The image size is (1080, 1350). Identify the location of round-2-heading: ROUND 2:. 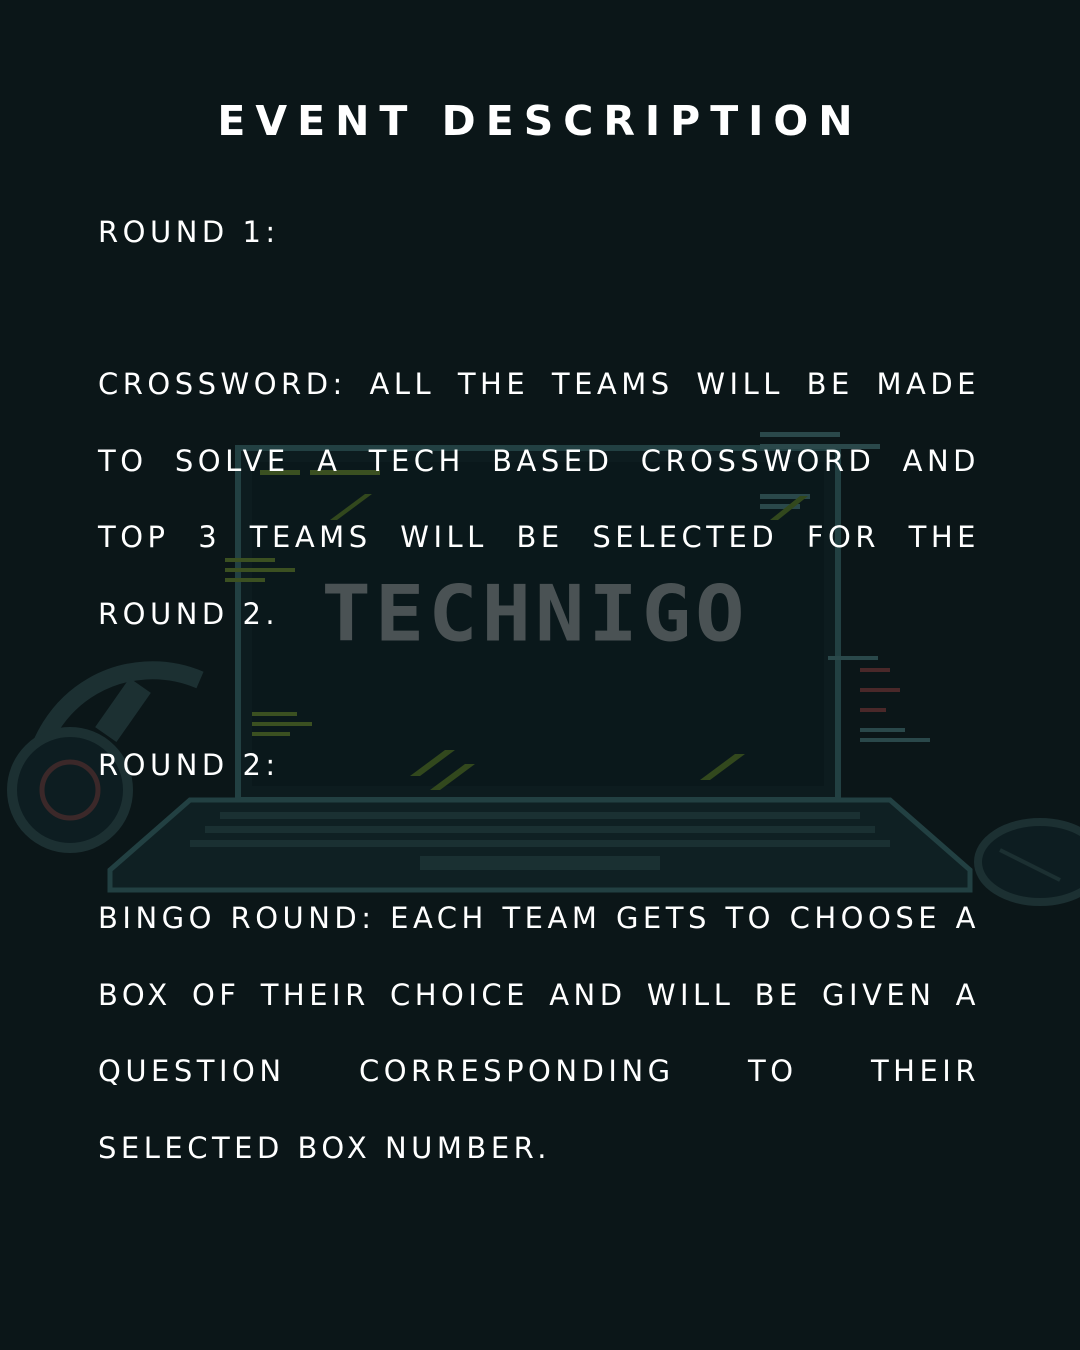
(189, 765).